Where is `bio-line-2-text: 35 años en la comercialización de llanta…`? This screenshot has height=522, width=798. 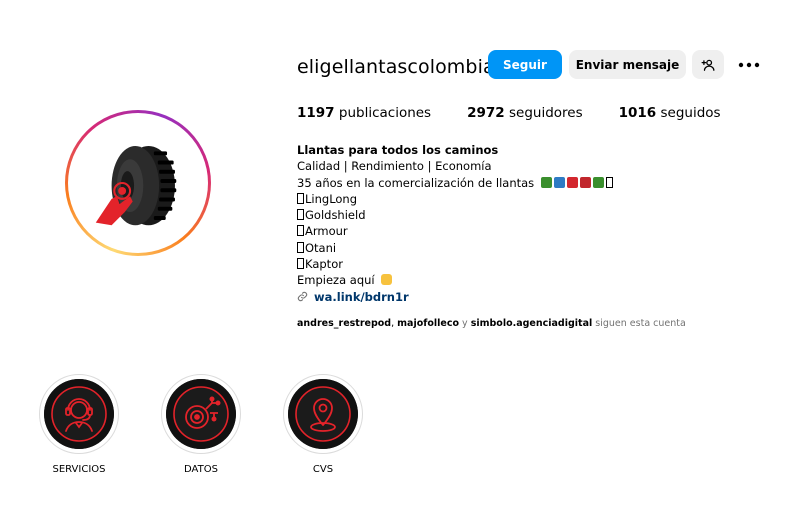
bio-line-2-text: 35 años en la comercialización de llanta… is located at coordinates (416, 182).